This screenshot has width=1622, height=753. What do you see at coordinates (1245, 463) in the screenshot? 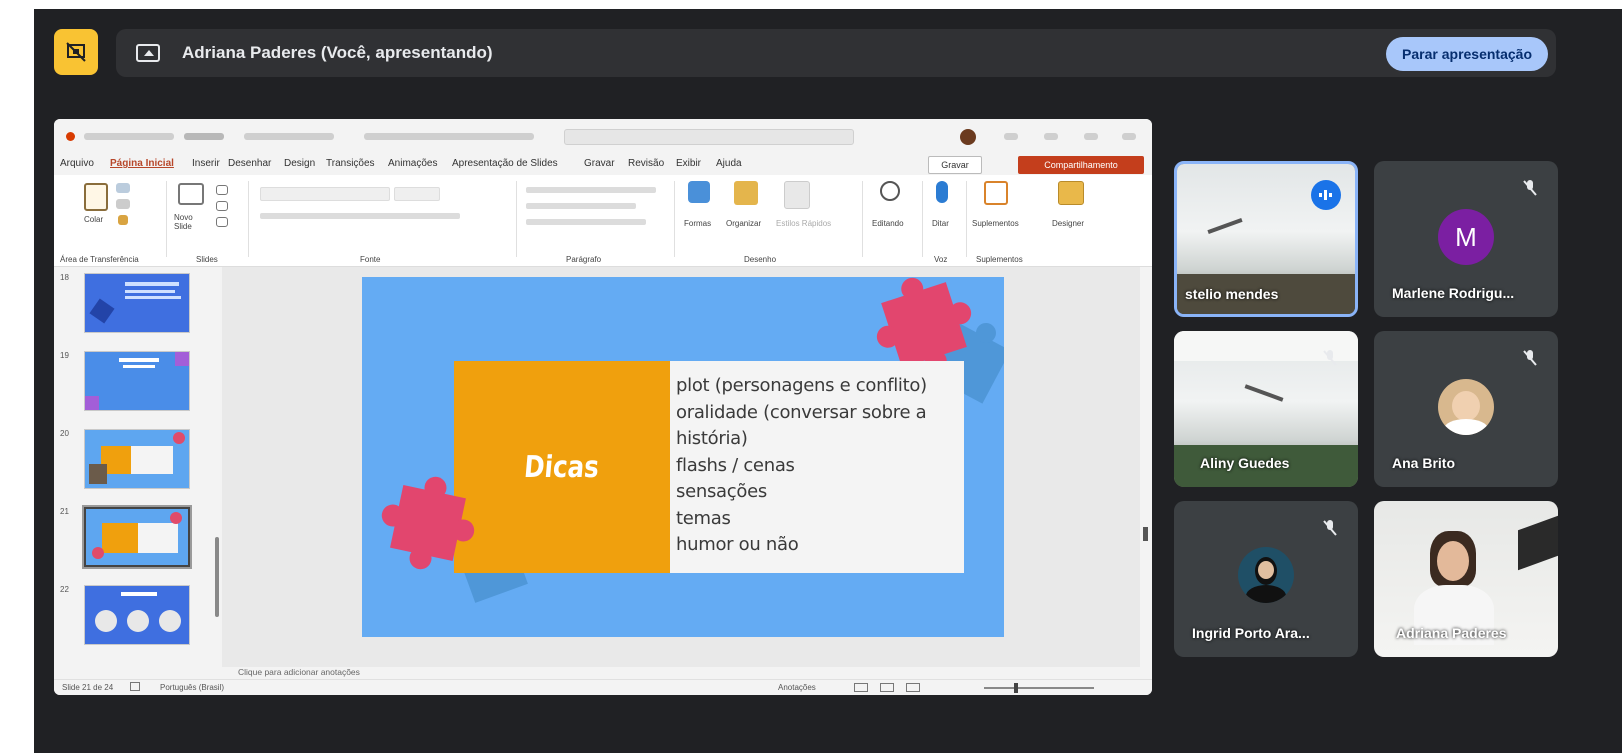
I see `participant-name: Aliny Guedes` at bounding box center [1245, 463].